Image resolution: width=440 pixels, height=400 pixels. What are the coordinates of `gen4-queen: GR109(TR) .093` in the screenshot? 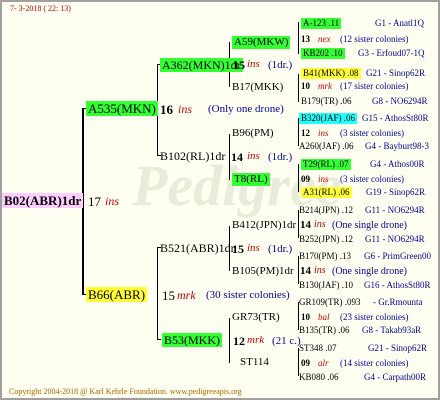 It's located at (330, 302).